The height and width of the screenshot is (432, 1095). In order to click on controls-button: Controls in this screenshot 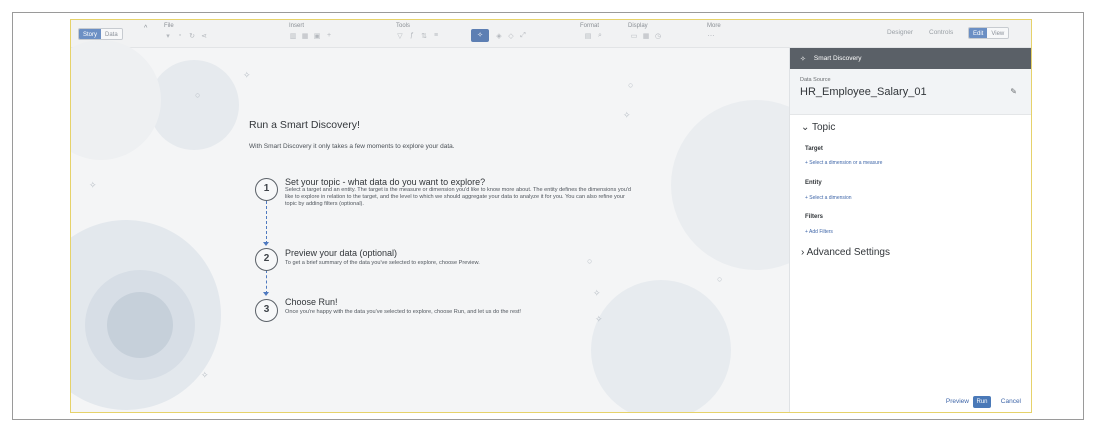, I will do `click(941, 32)`.